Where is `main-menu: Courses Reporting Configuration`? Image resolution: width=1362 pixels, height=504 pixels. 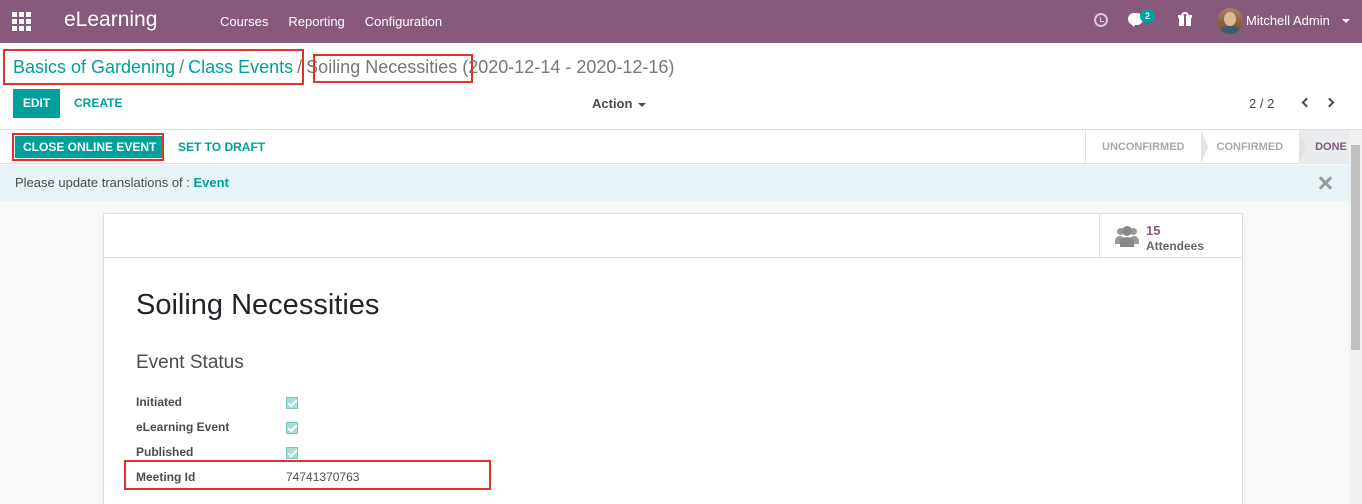 main-menu: Courses Reporting Configuration is located at coordinates (331, 21).